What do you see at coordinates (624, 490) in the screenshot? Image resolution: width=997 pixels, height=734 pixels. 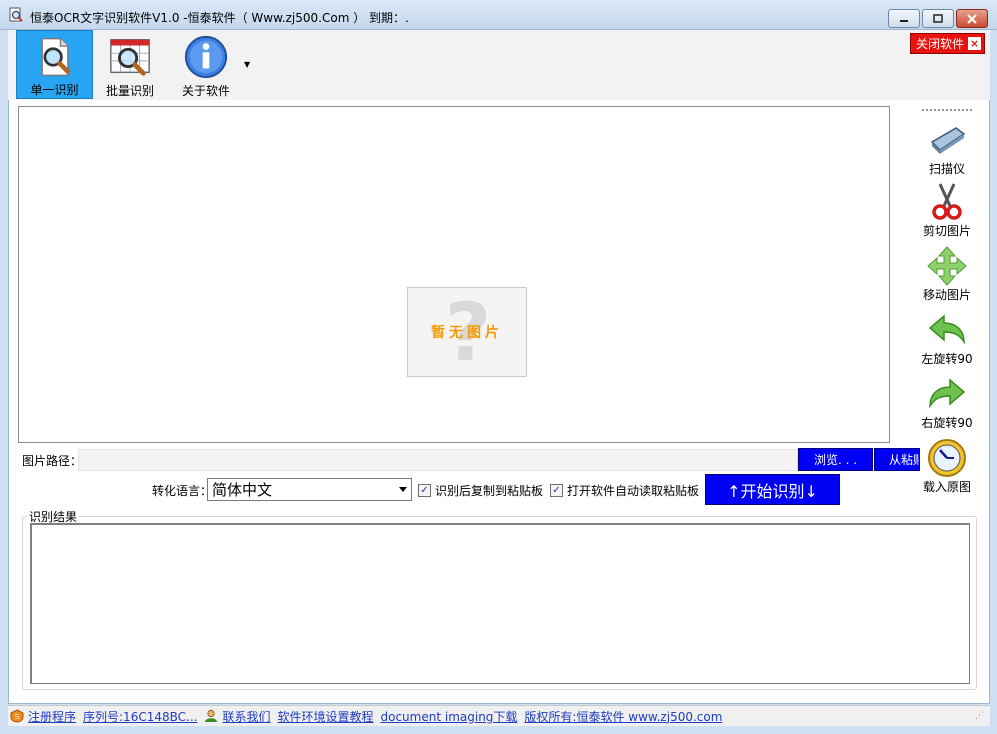 I see `auto-read-clipboard-checkbox: ✓ 打开软件自动读取粘贴板` at bounding box center [624, 490].